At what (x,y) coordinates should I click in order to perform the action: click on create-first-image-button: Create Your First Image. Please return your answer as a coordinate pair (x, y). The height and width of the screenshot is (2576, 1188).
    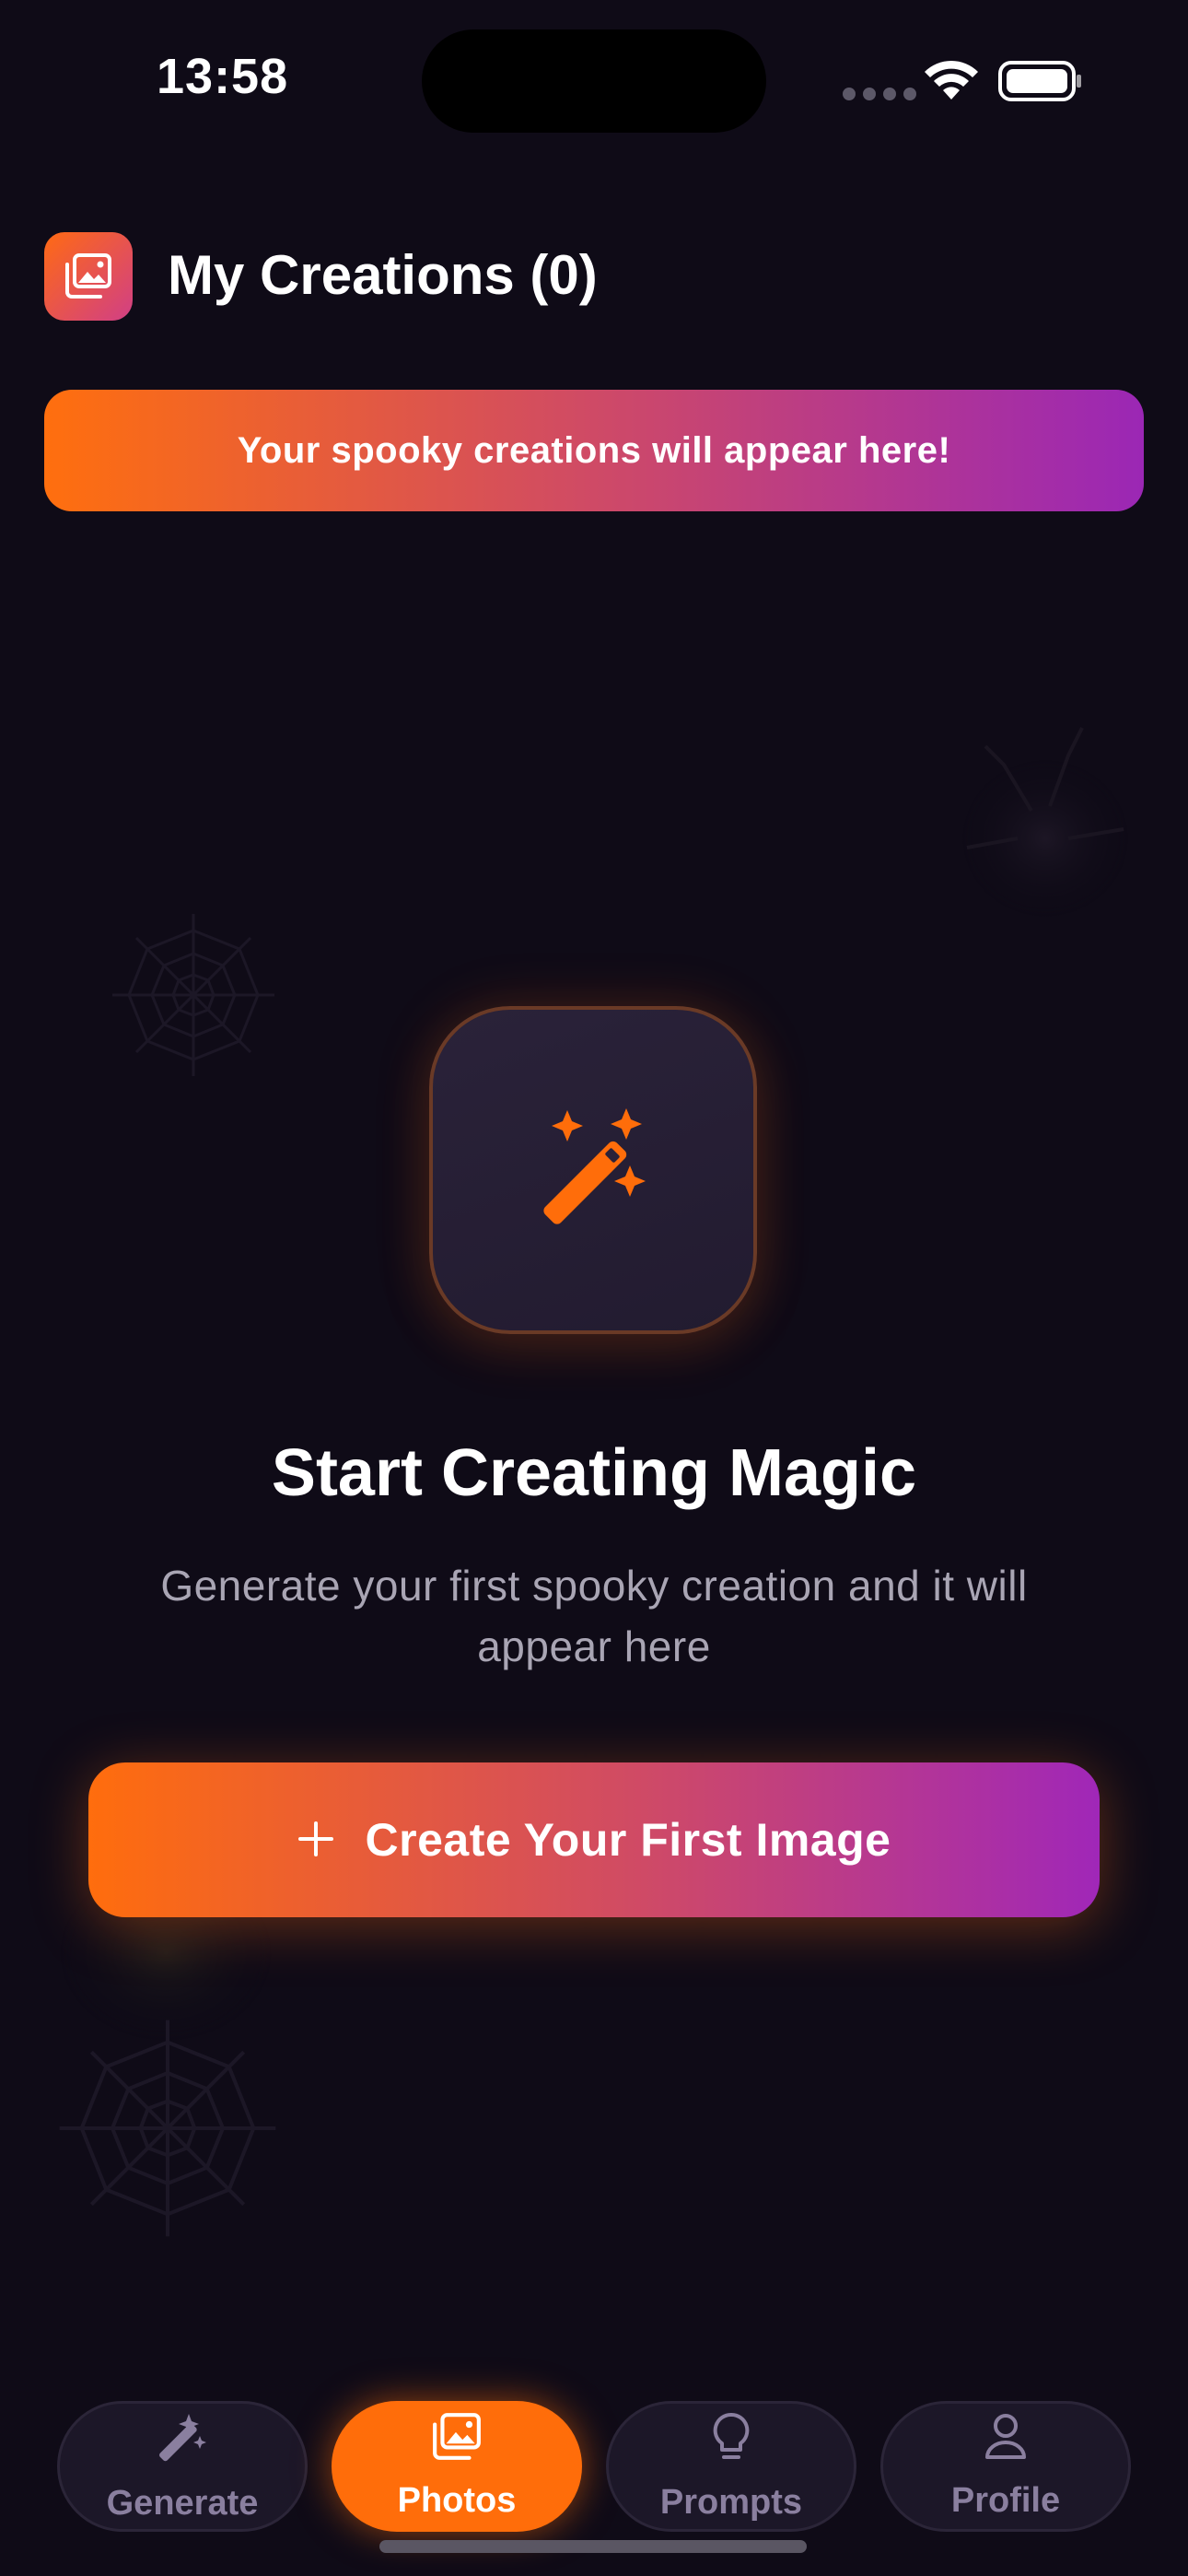
    Looking at the image, I should click on (594, 1839).